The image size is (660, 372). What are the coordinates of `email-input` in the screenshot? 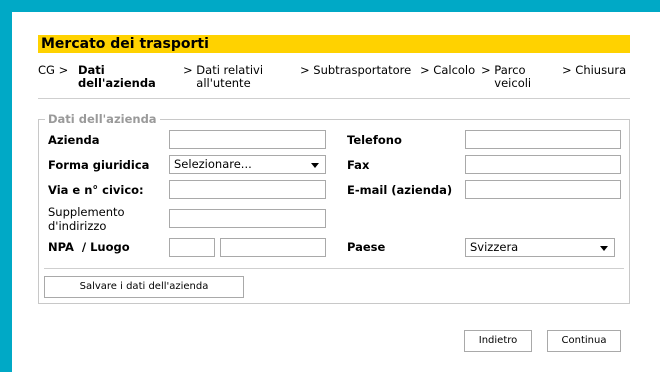 It's located at (543, 189).